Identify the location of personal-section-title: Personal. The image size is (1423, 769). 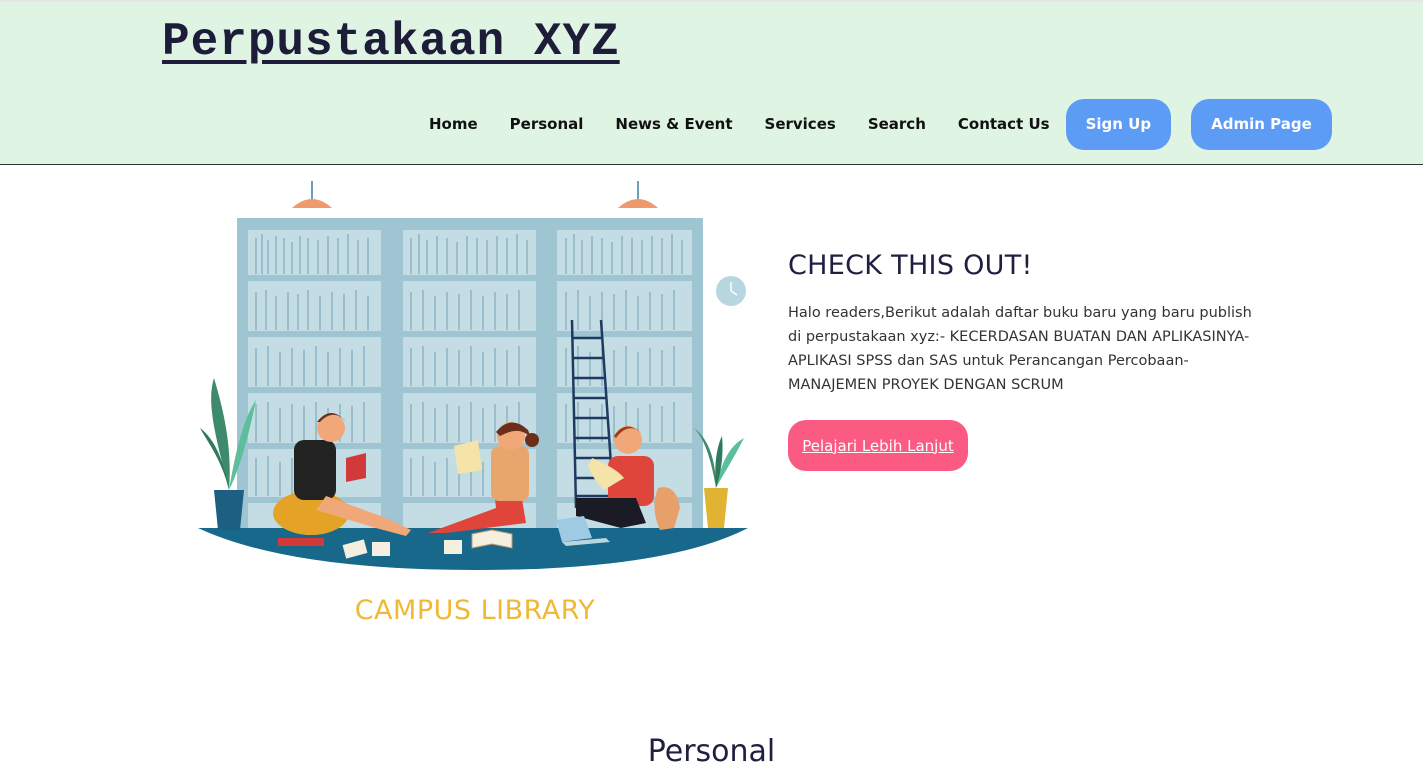
(711, 751).